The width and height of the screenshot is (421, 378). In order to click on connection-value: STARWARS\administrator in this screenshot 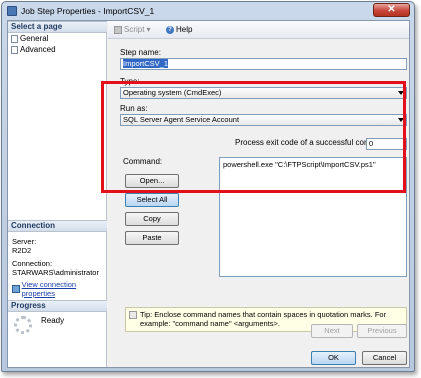, I will do `click(55, 272)`.